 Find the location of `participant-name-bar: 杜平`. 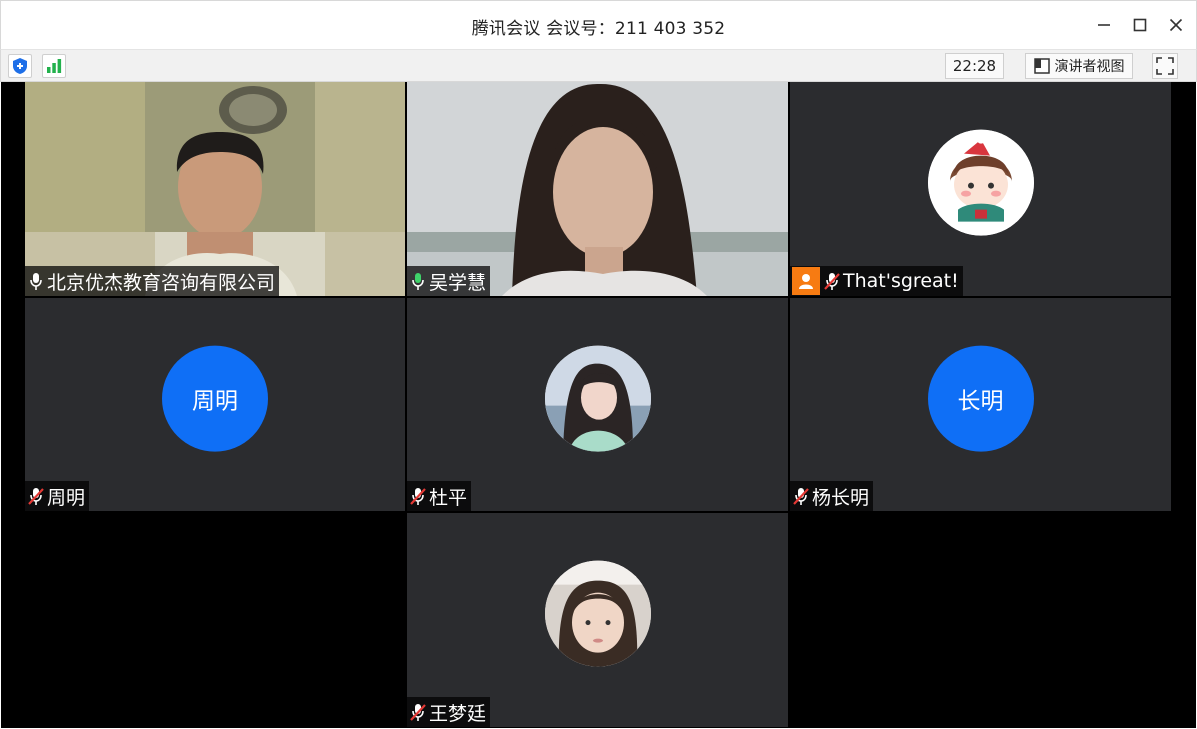

participant-name-bar: 杜平 is located at coordinates (439, 496).